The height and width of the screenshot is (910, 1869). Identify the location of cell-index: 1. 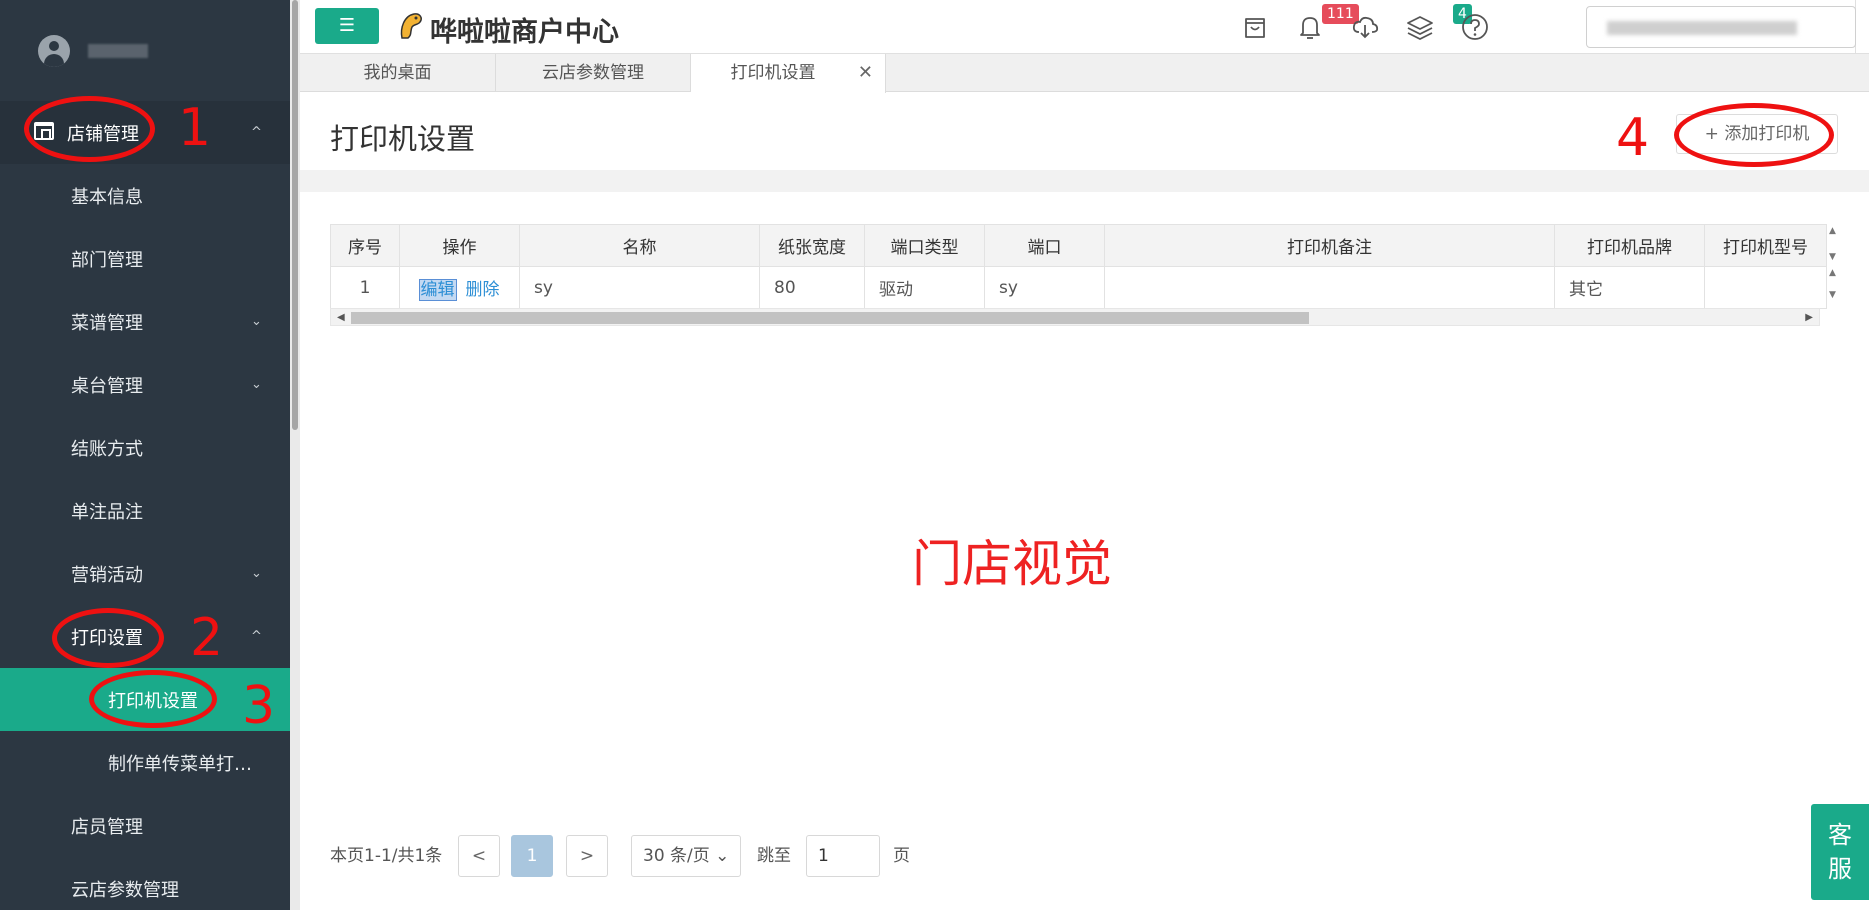
(365, 287).